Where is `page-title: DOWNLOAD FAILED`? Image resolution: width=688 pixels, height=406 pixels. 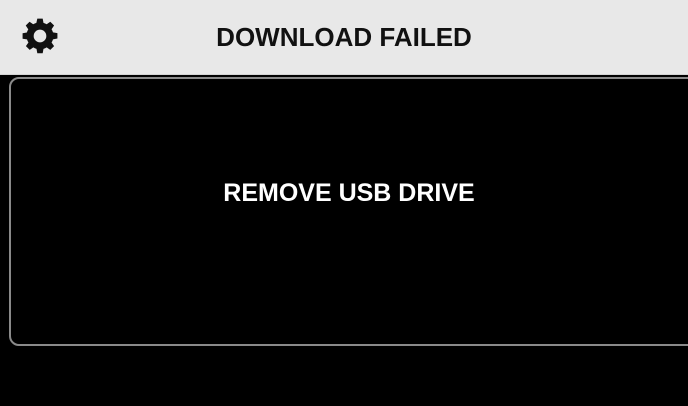
page-title: DOWNLOAD FAILED is located at coordinates (344, 37).